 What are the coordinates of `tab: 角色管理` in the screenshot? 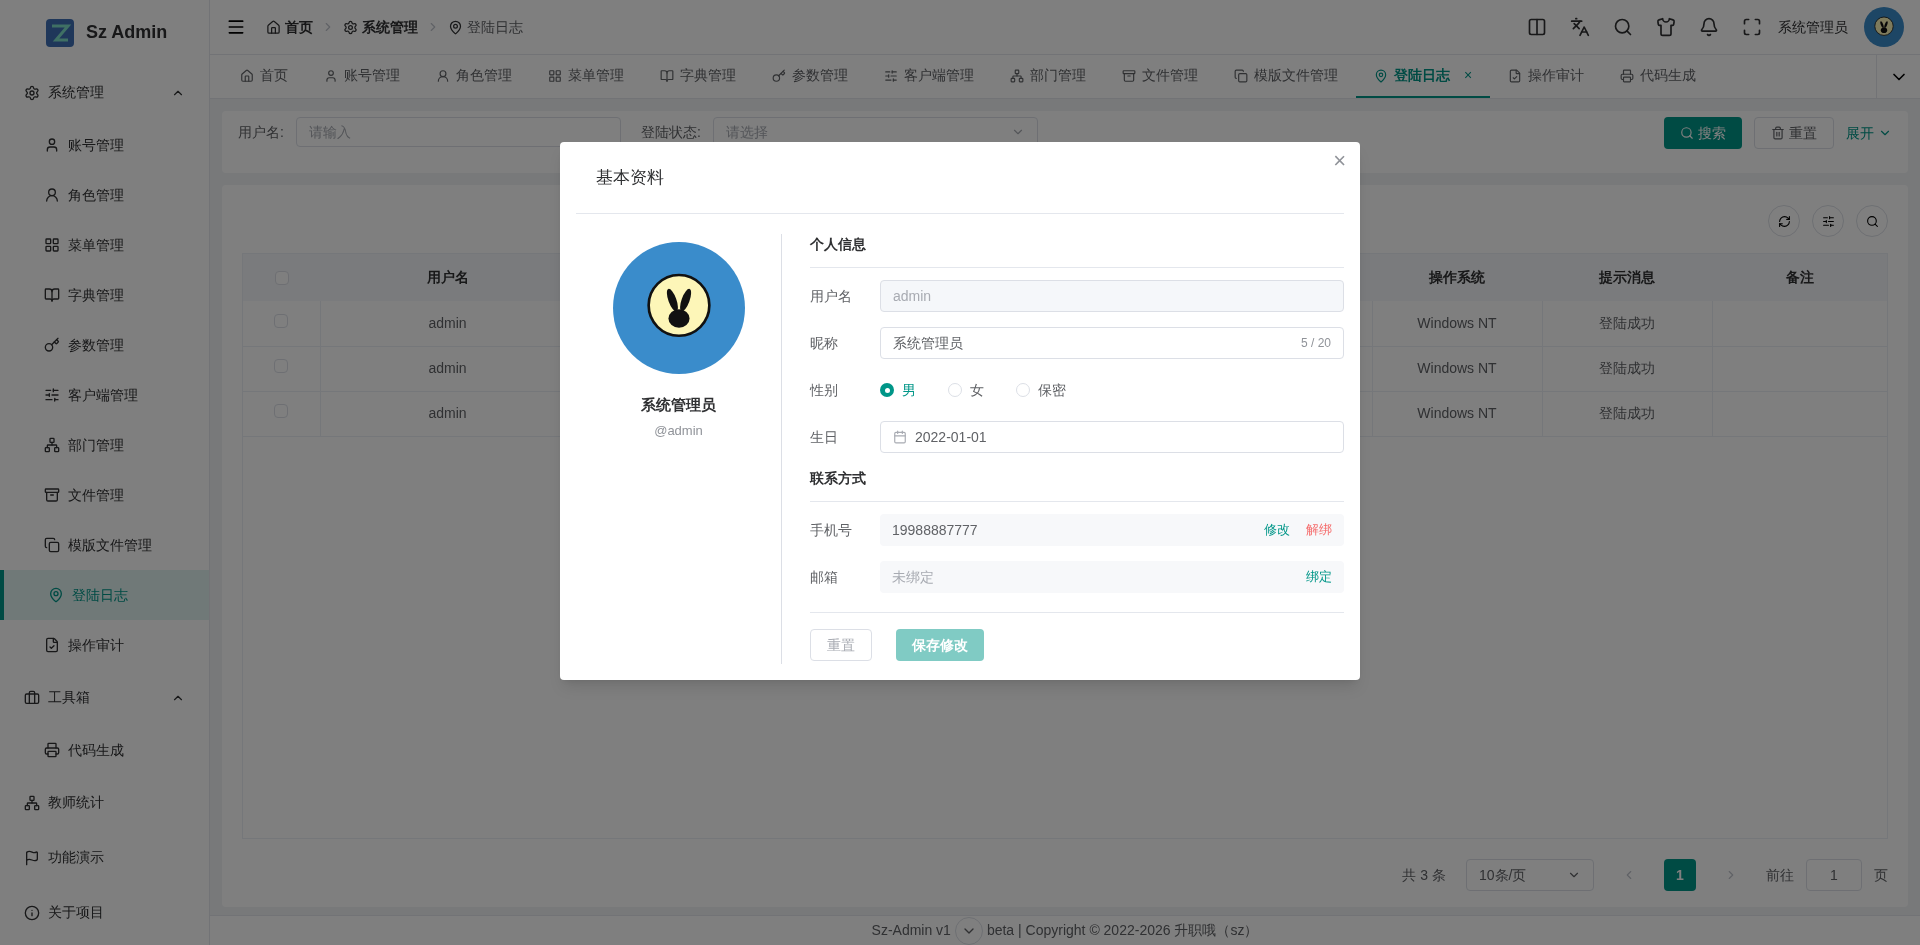 It's located at (474, 76).